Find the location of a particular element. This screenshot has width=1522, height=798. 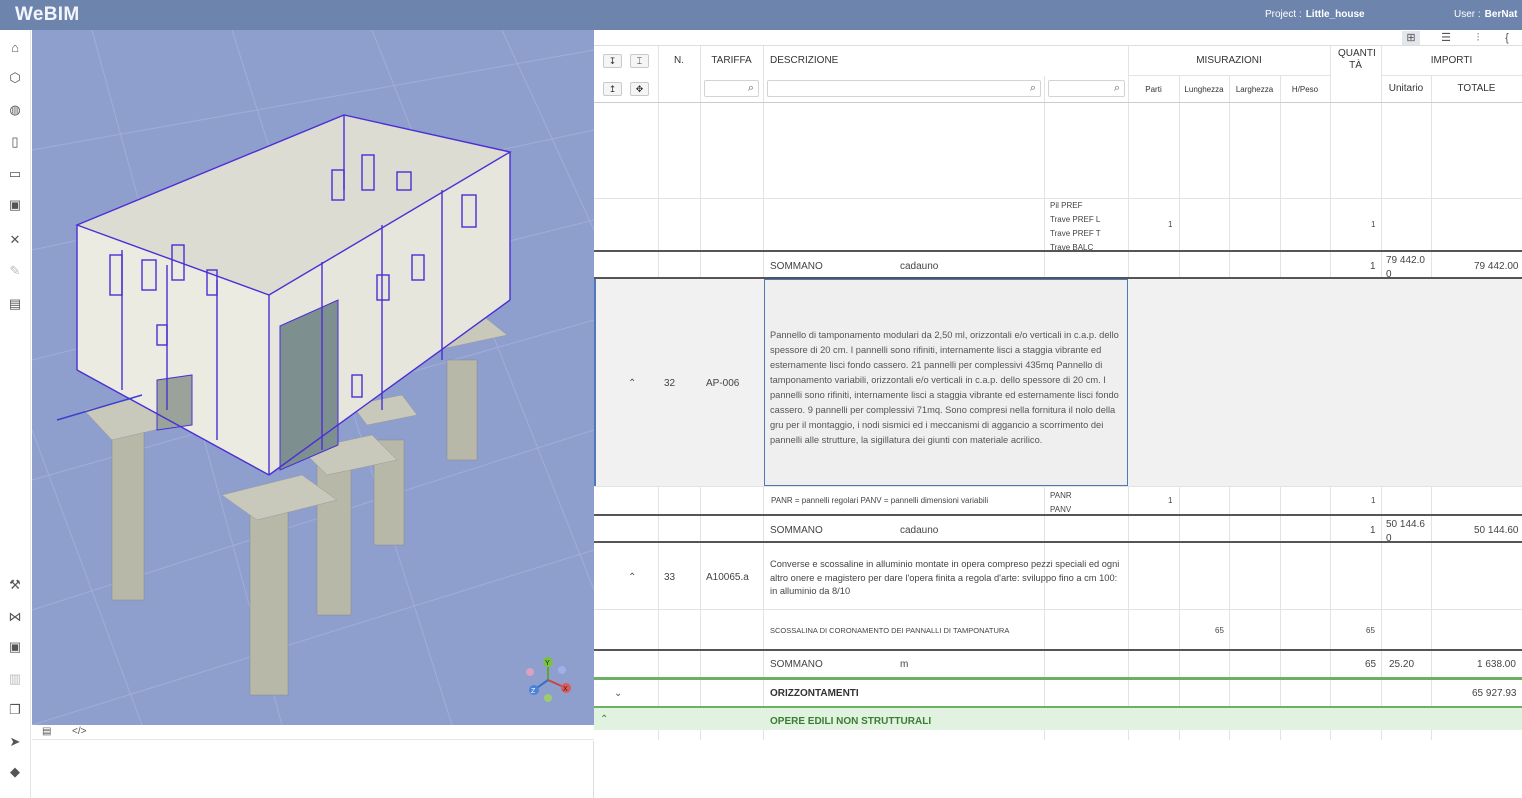

user-name: BerNat is located at coordinates (1501, 14).